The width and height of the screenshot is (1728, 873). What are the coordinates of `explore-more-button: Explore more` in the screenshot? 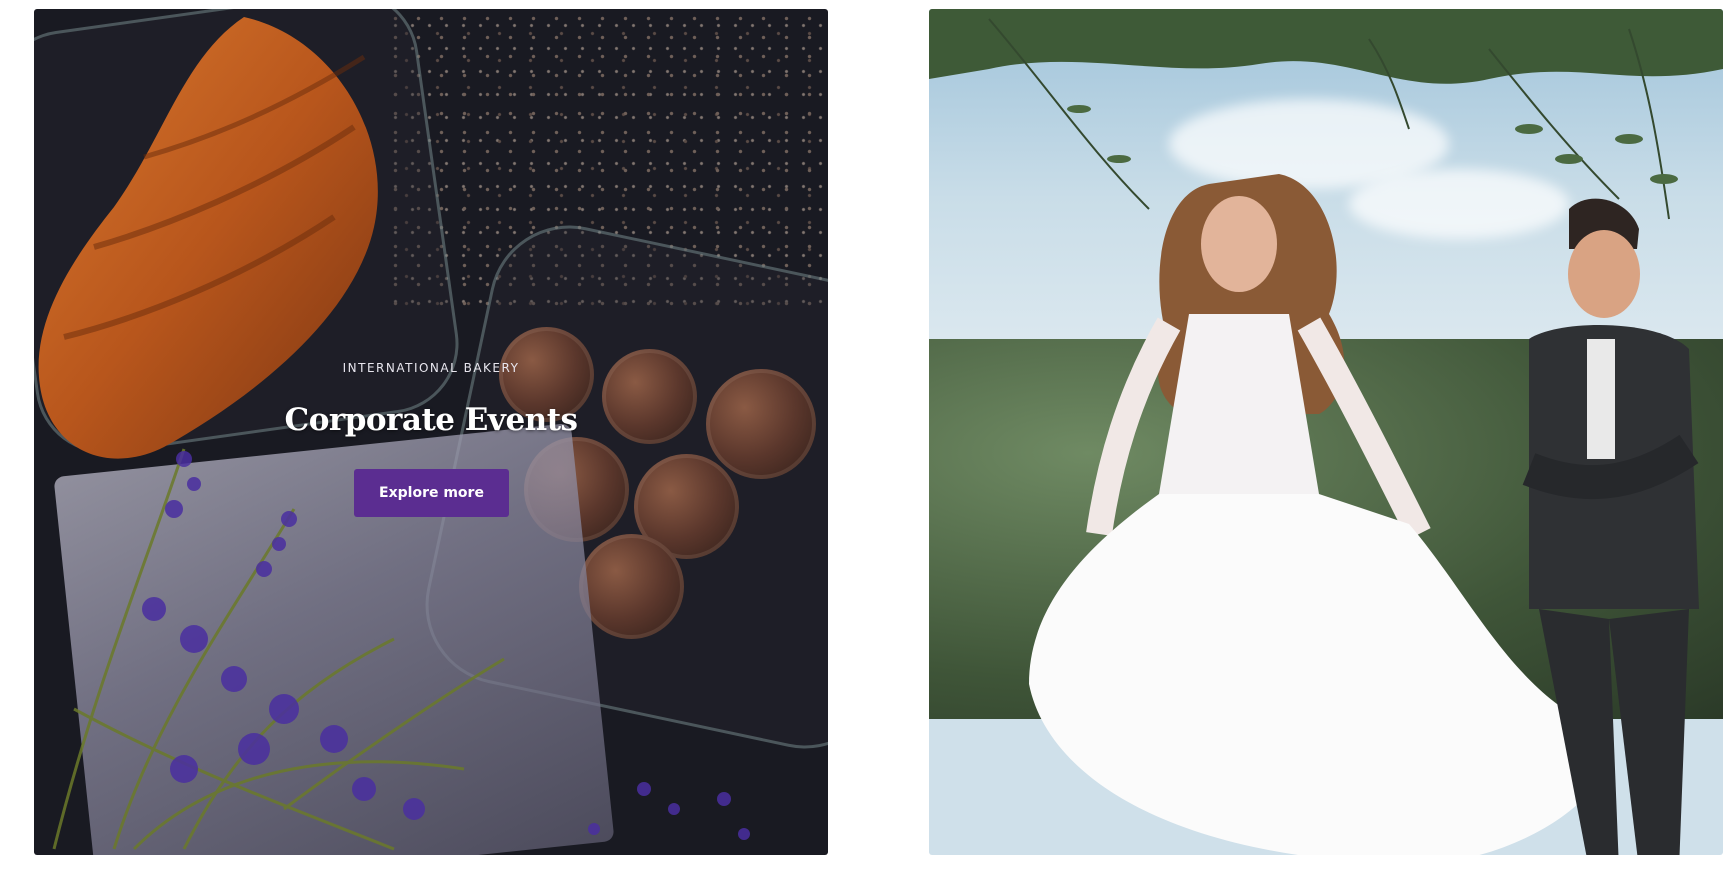 It's located at (431, 493).